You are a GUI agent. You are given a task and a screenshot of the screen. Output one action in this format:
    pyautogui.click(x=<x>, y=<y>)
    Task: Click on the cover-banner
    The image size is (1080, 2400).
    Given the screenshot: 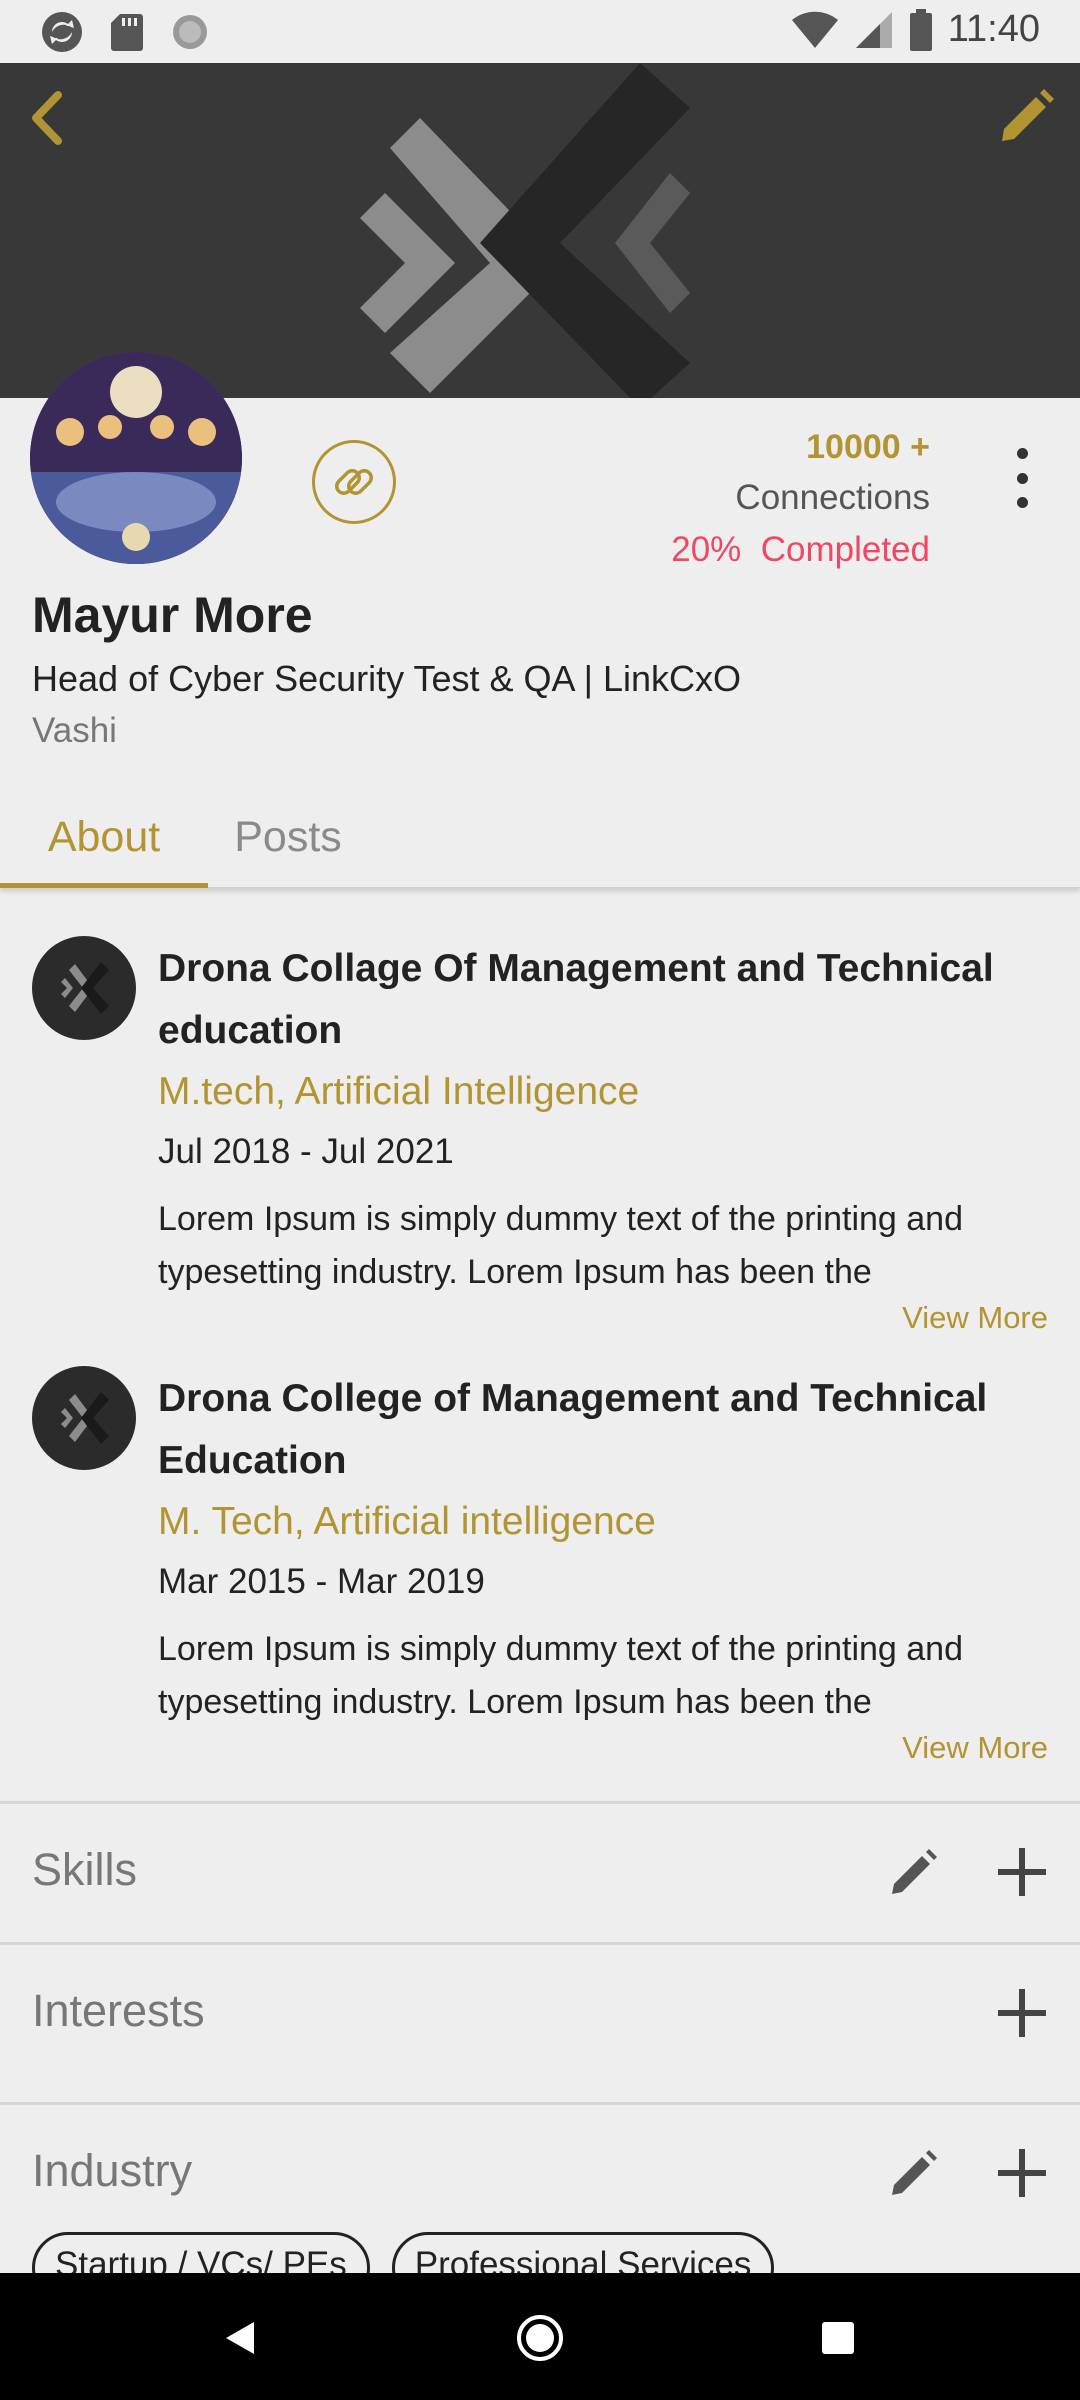 What is the action you would take?
    pyautogui.click(x=540, y=230)
    